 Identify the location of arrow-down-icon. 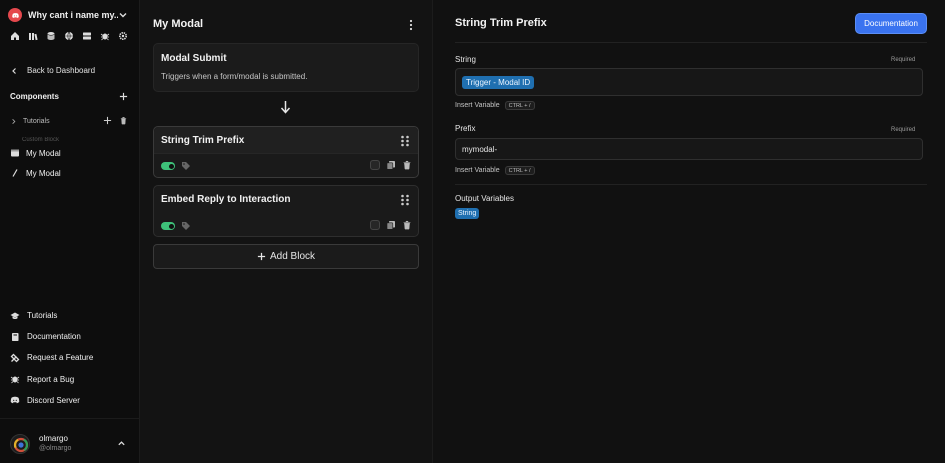
(285, 107).